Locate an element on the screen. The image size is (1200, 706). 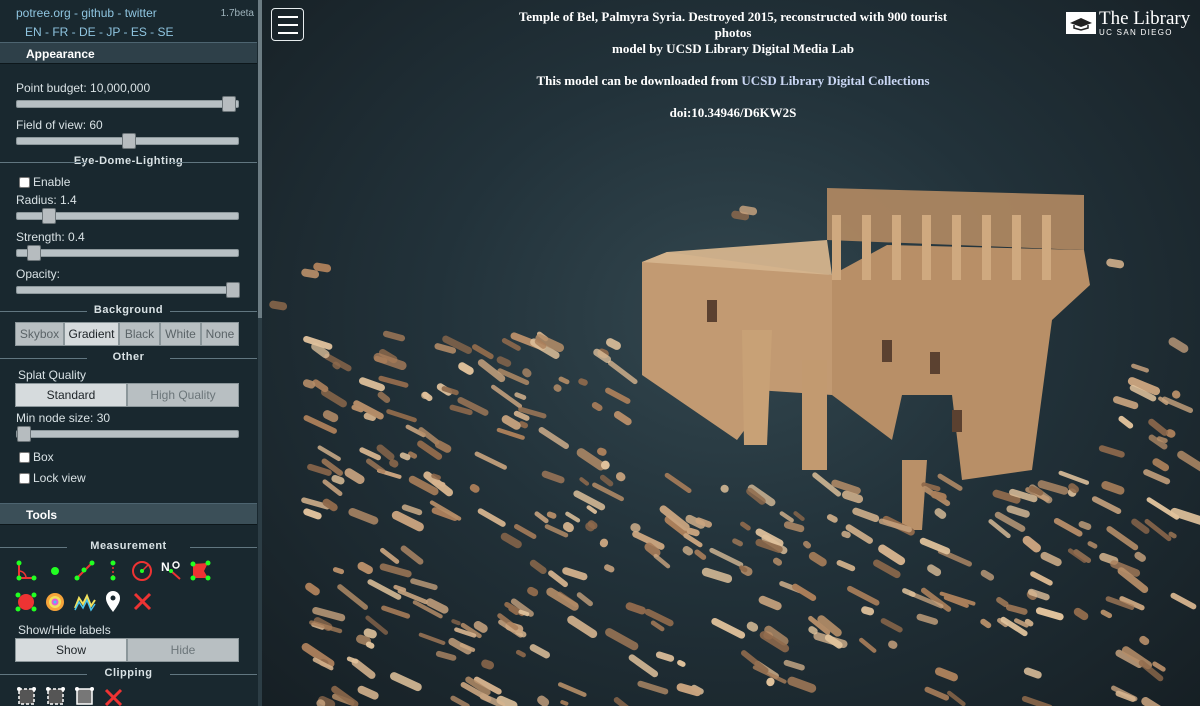
edl-opacity-label: Opacity: is located at coordinates (38, 274).